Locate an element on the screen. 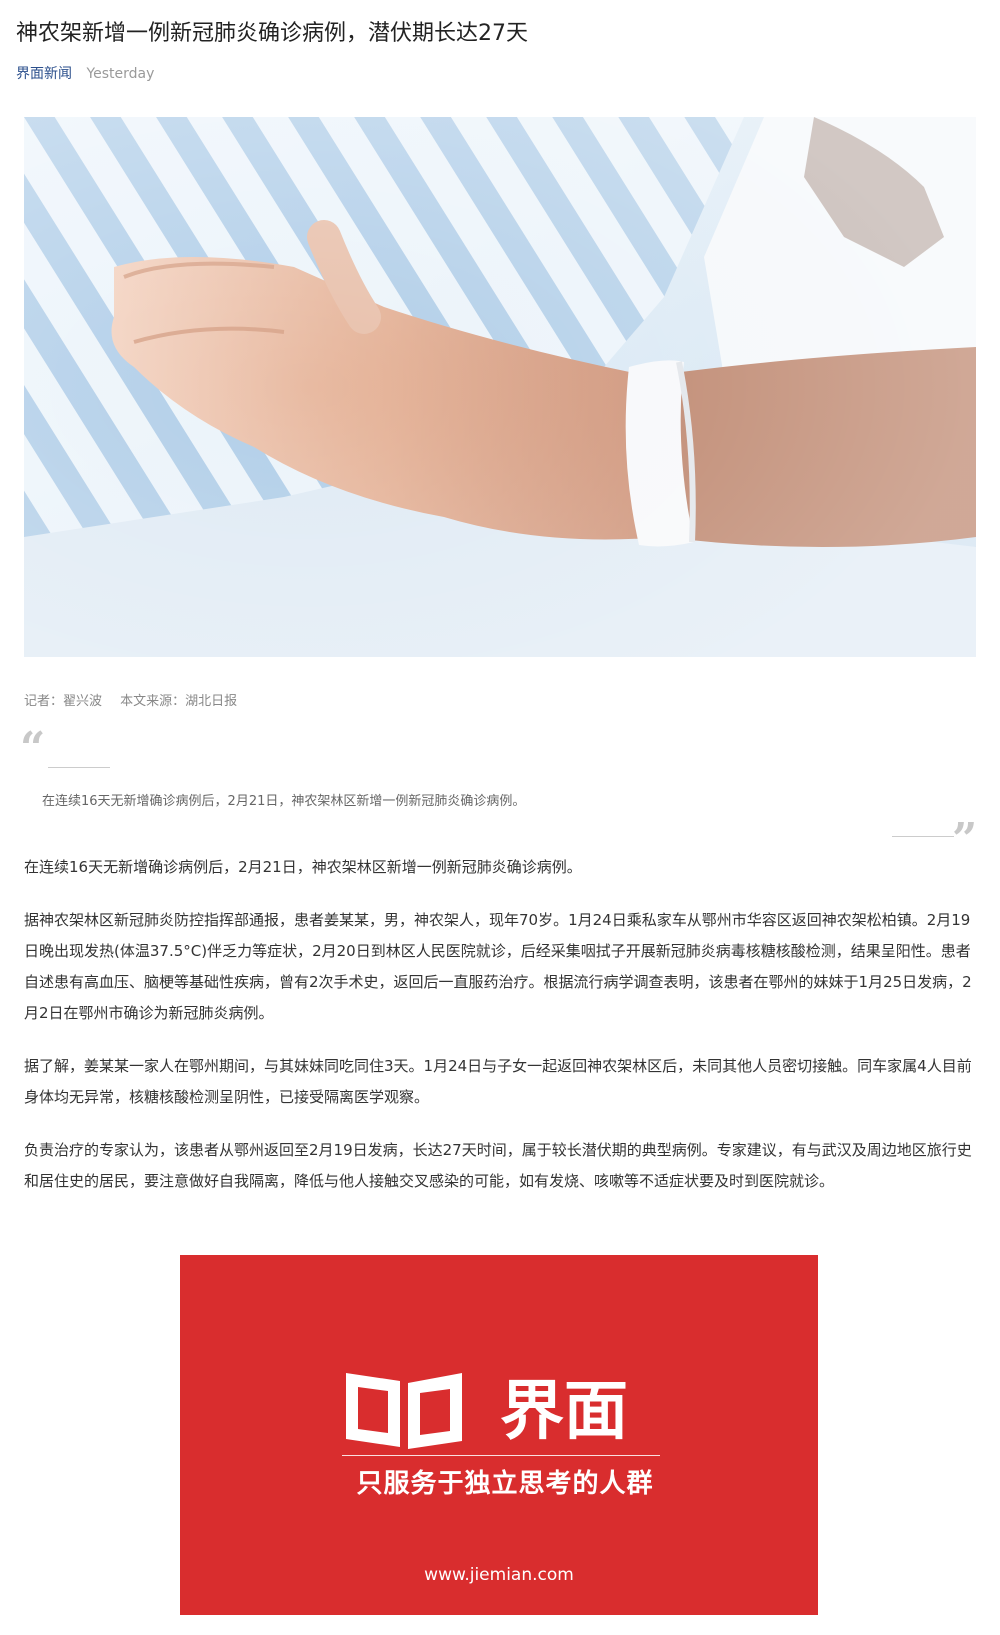 This screenshot has height=1635, width=1000. ad-url: www.jiemian.com is located at coordinates (499, 1575).